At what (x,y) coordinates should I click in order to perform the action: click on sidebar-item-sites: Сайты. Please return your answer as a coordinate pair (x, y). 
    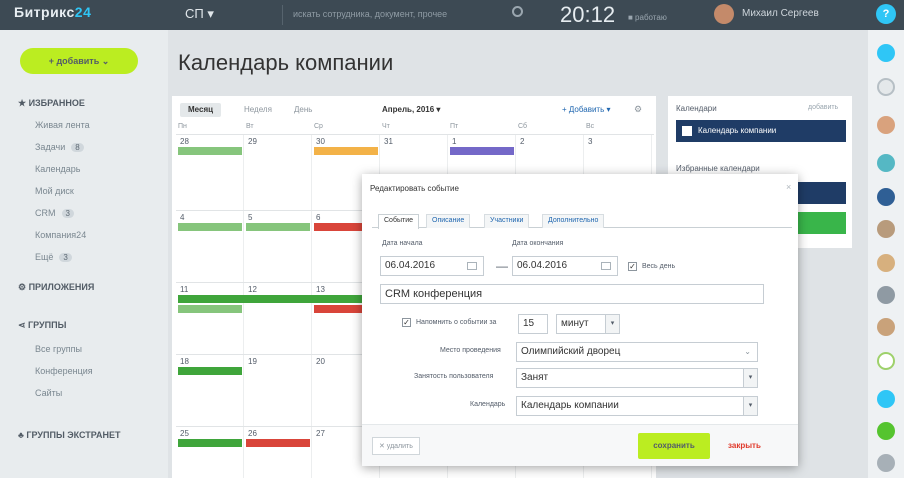
    Looking at the image, I should click on (48, 393).